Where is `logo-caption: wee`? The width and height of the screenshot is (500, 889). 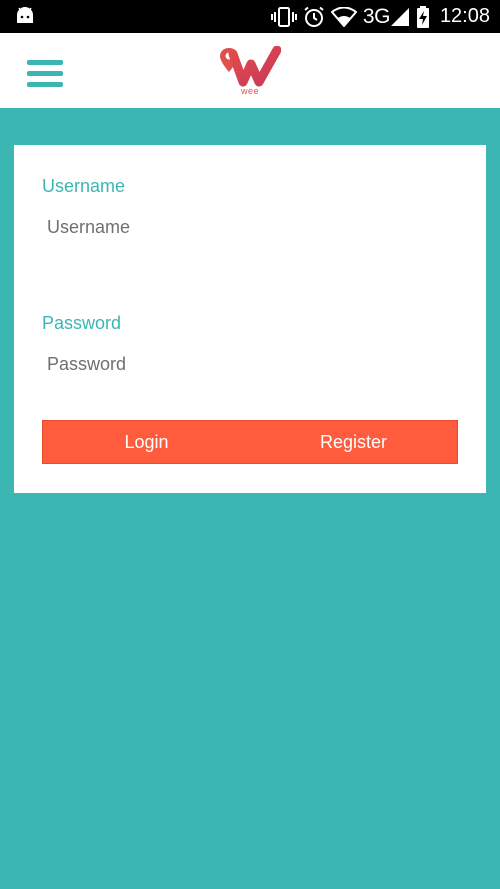
logo-caption: wee is located at coordinates (249, 91).